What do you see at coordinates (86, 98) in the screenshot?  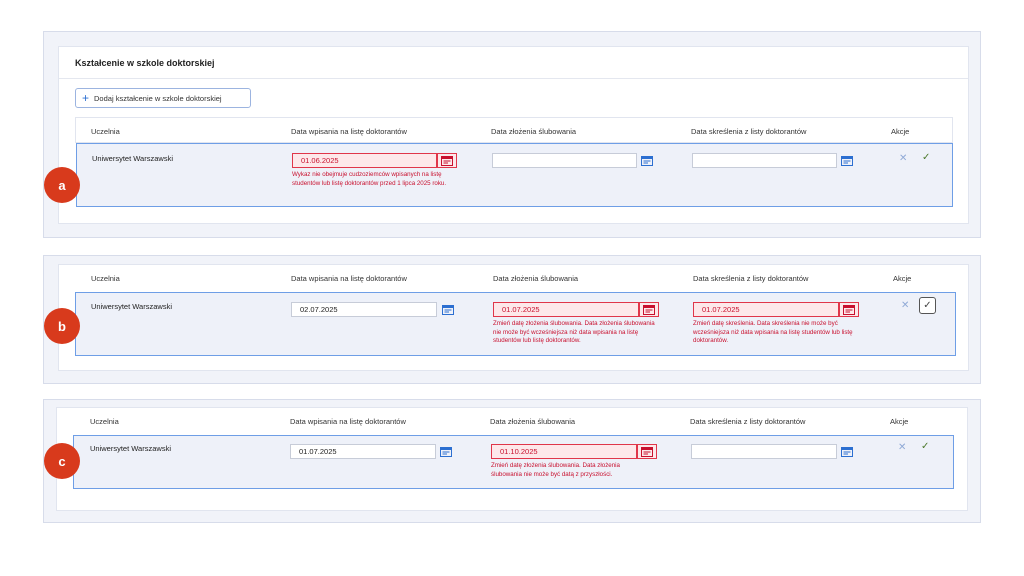 I see `plus-icon: +` at bounding box center [86, 98].